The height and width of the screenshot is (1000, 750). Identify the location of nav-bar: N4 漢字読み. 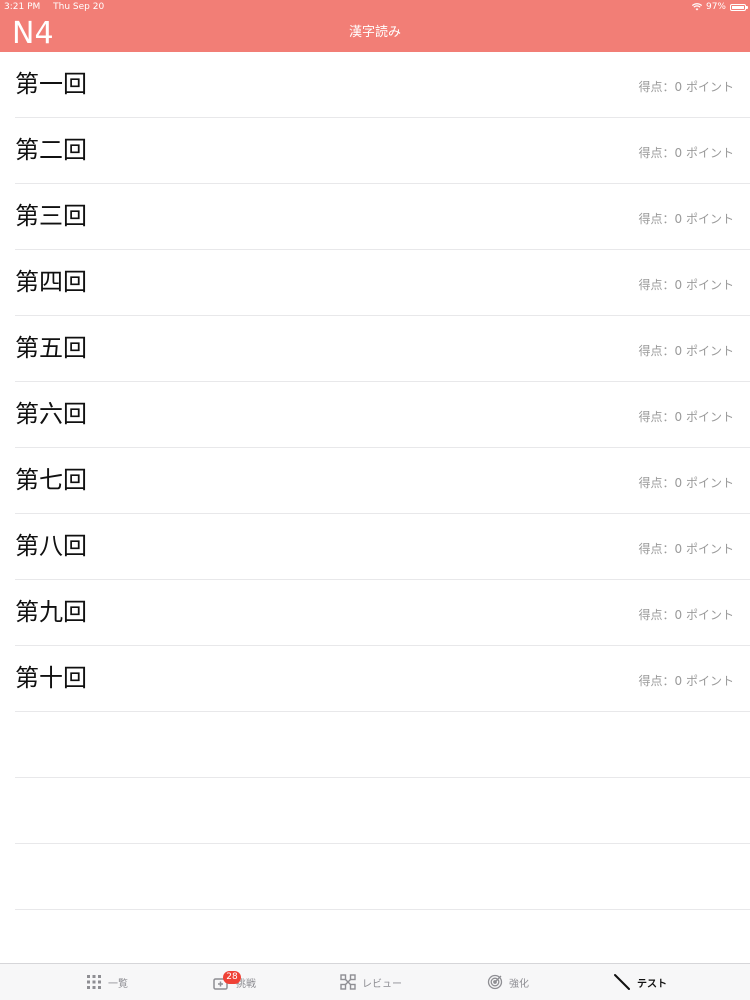
(375, 33).